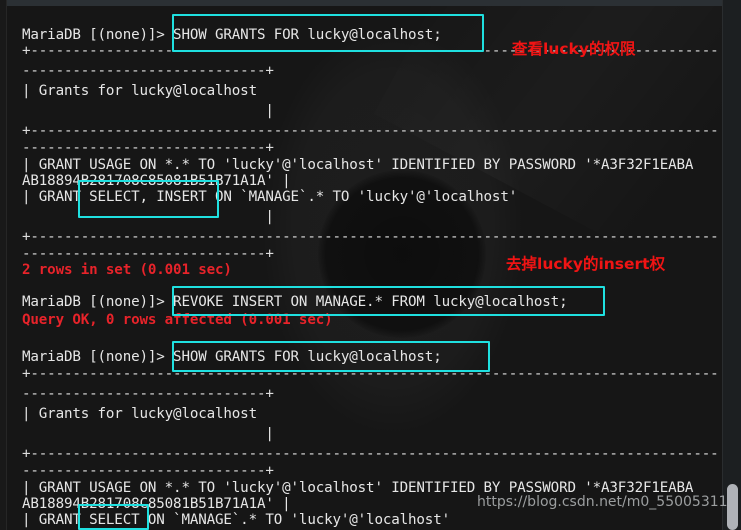 This screenshot has height=530, width=741. What do you see at coordinates (156, 504) in the screenshot?
I see `console-line: AB18894B281708C85081B51B71A1A' |` at bounding box center [156, 504].